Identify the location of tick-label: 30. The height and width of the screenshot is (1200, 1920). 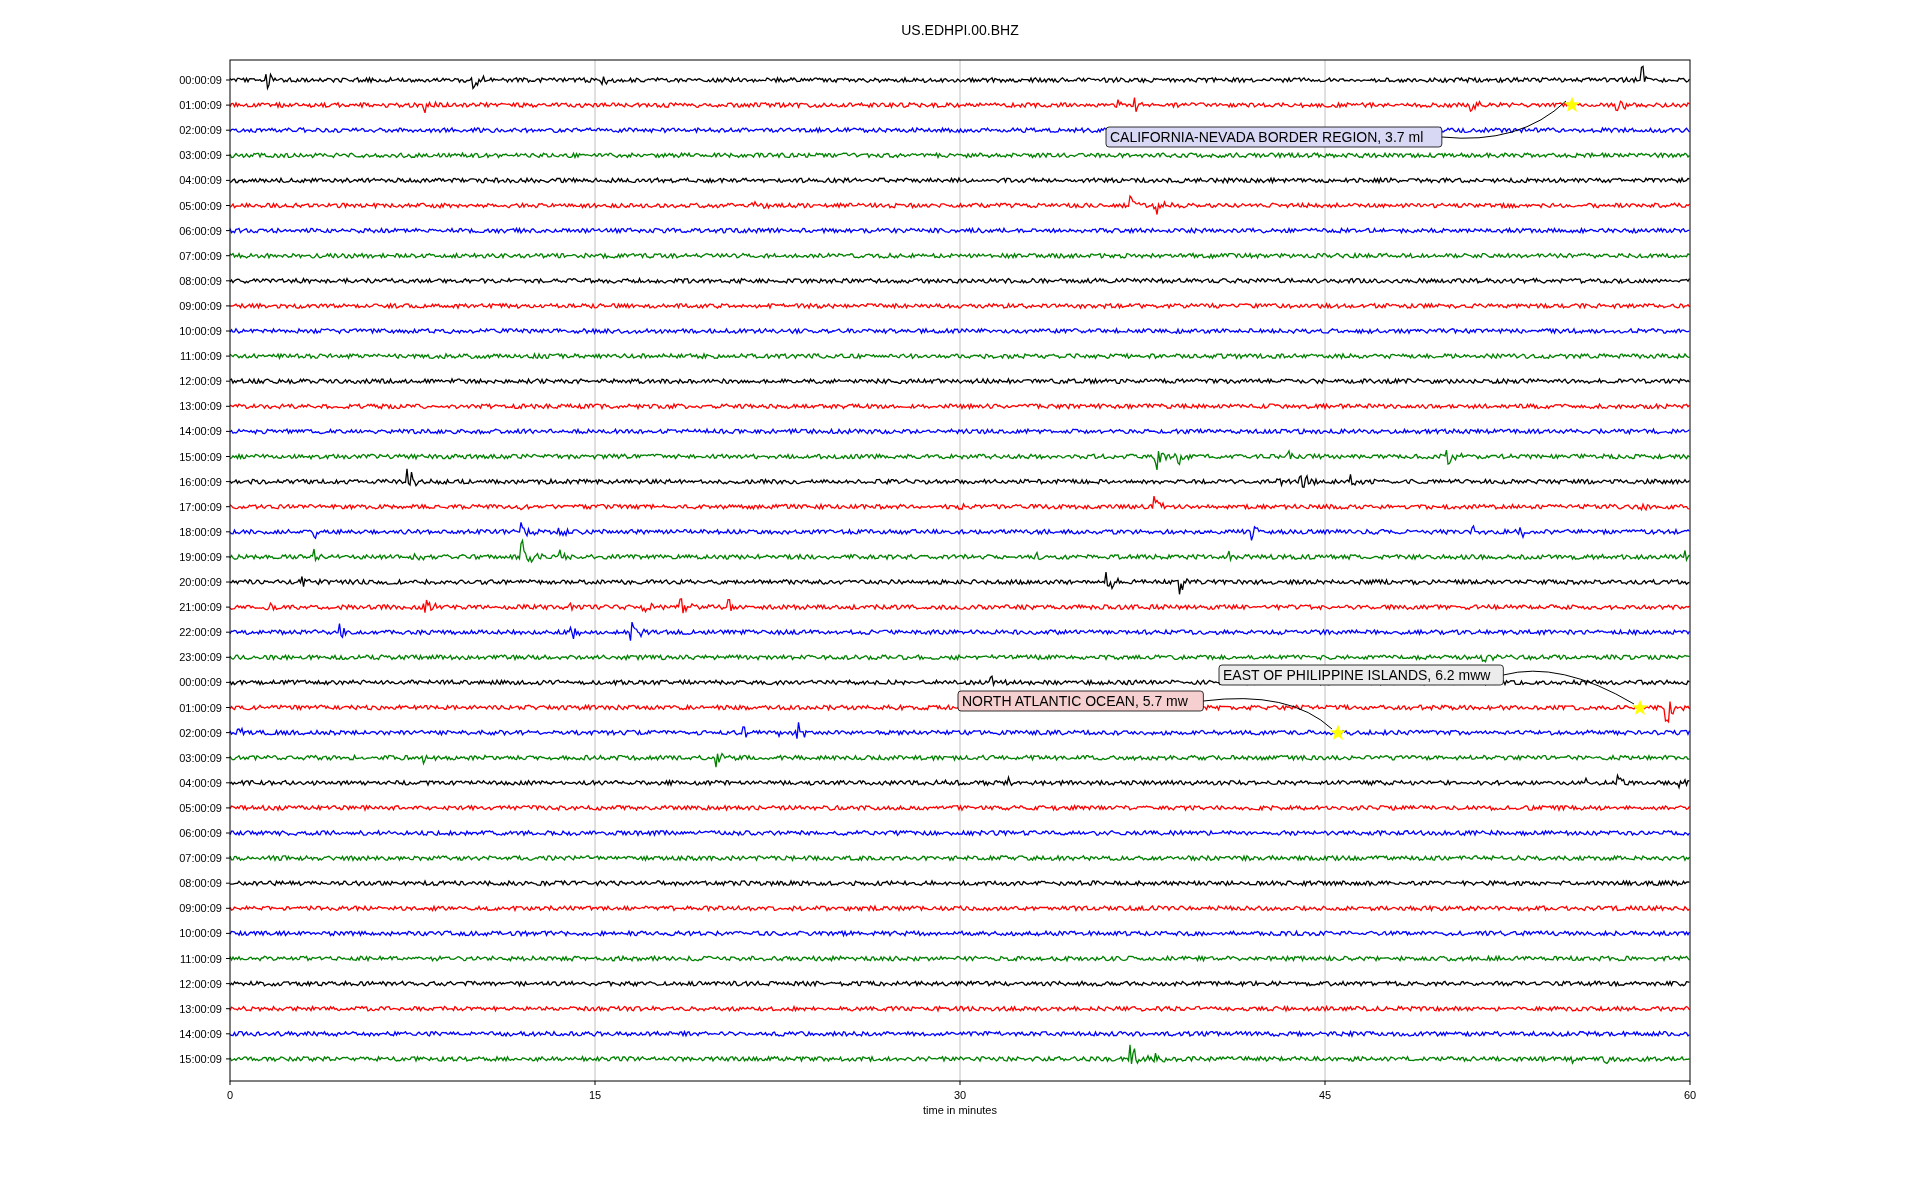
(960, 1095).